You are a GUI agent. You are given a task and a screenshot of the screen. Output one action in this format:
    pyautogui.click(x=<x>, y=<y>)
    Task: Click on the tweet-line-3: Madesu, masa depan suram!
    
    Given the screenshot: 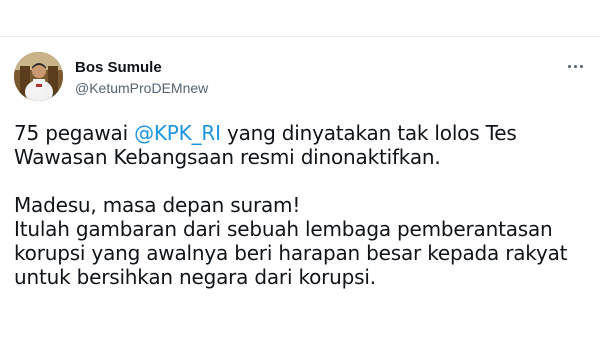 What is the action you would take?
    pyautogui.click(x=157, y=205)
    